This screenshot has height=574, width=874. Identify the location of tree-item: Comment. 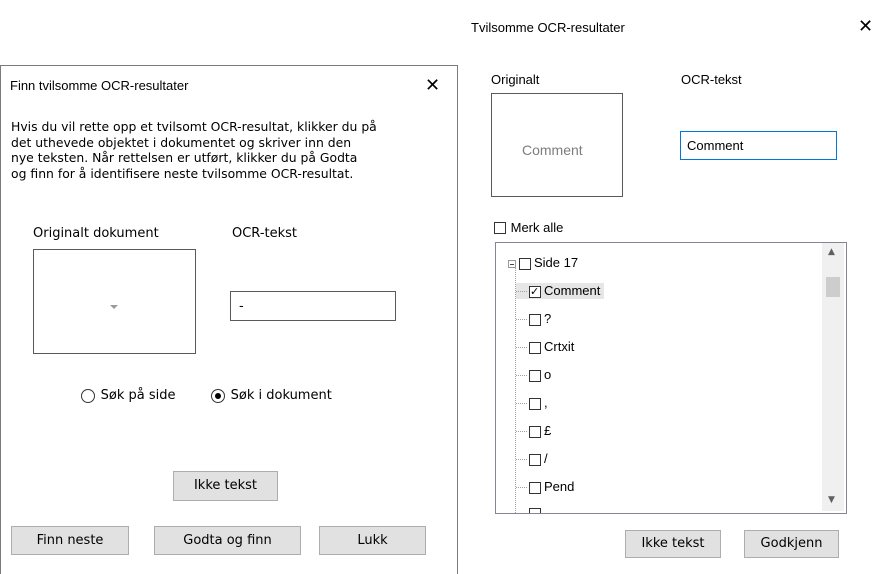
(560, 291).